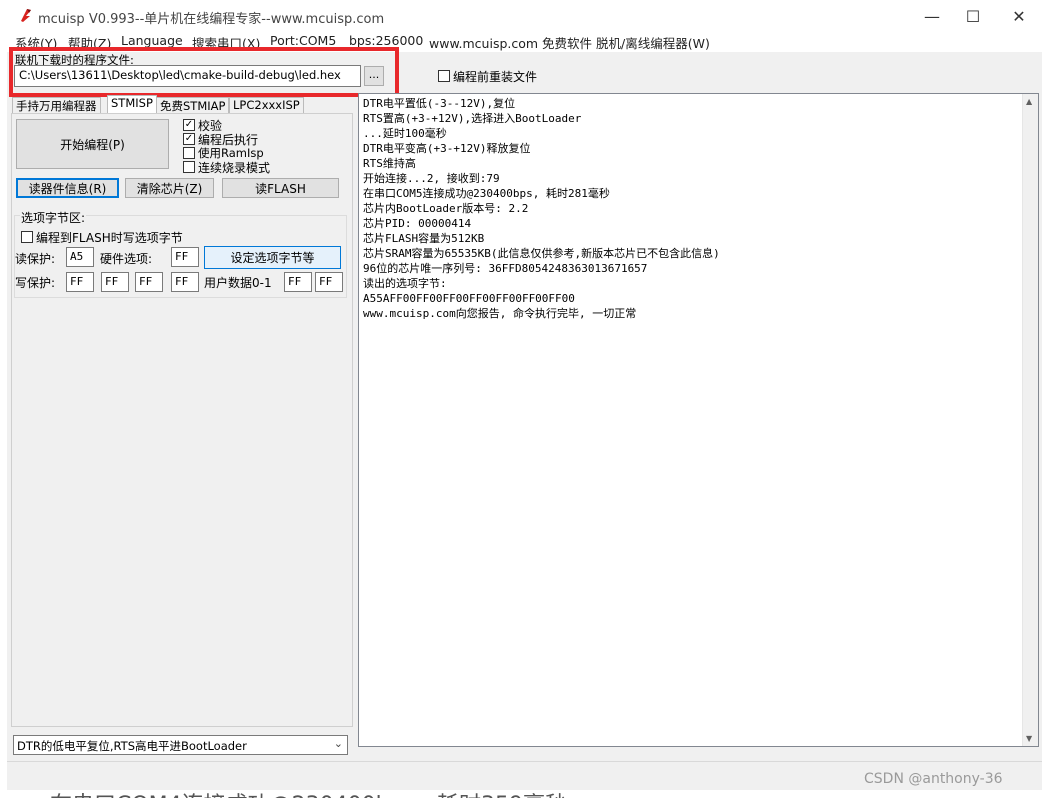 This screenshot has height=798, width=1049. Describe the element at coordinates (35, 259) in the screenshot. I see `read-protect-label: 读保护:` at that location.